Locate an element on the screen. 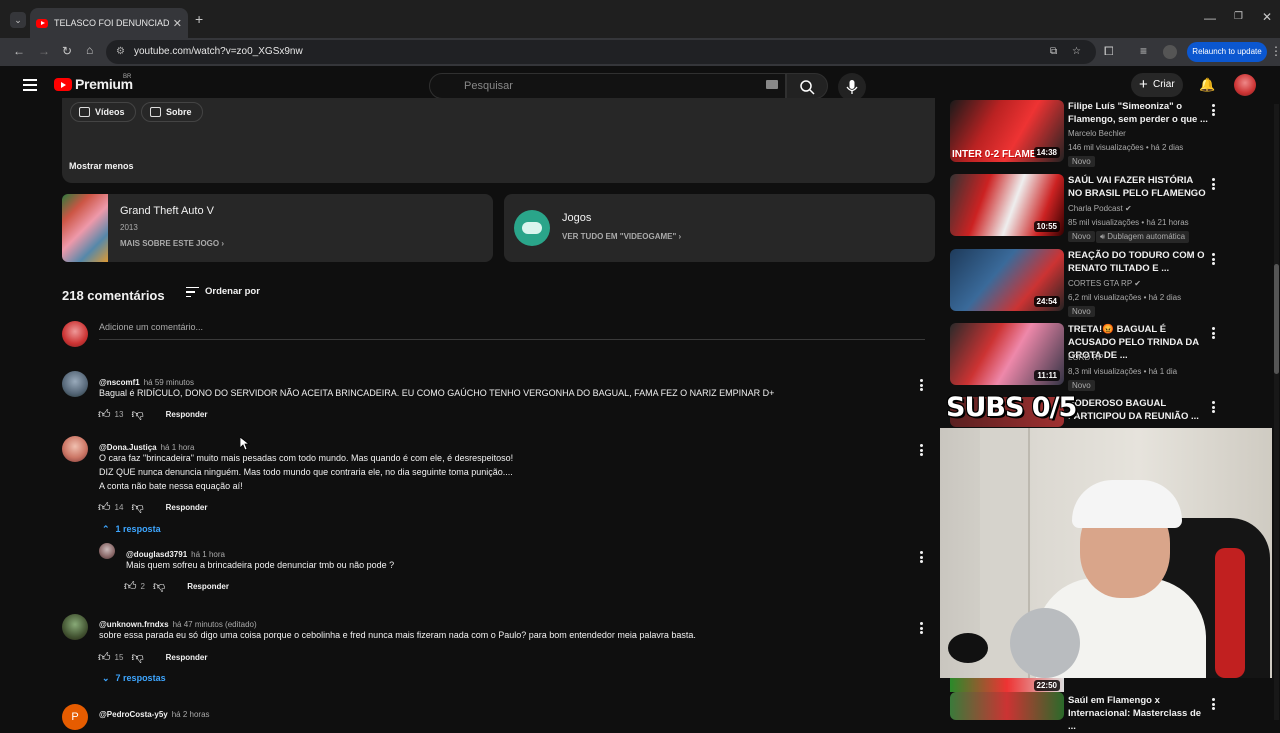 The width and height of the screenshot is (1280, 733). create-button: + Criar is located at coordinates (1157, 85).